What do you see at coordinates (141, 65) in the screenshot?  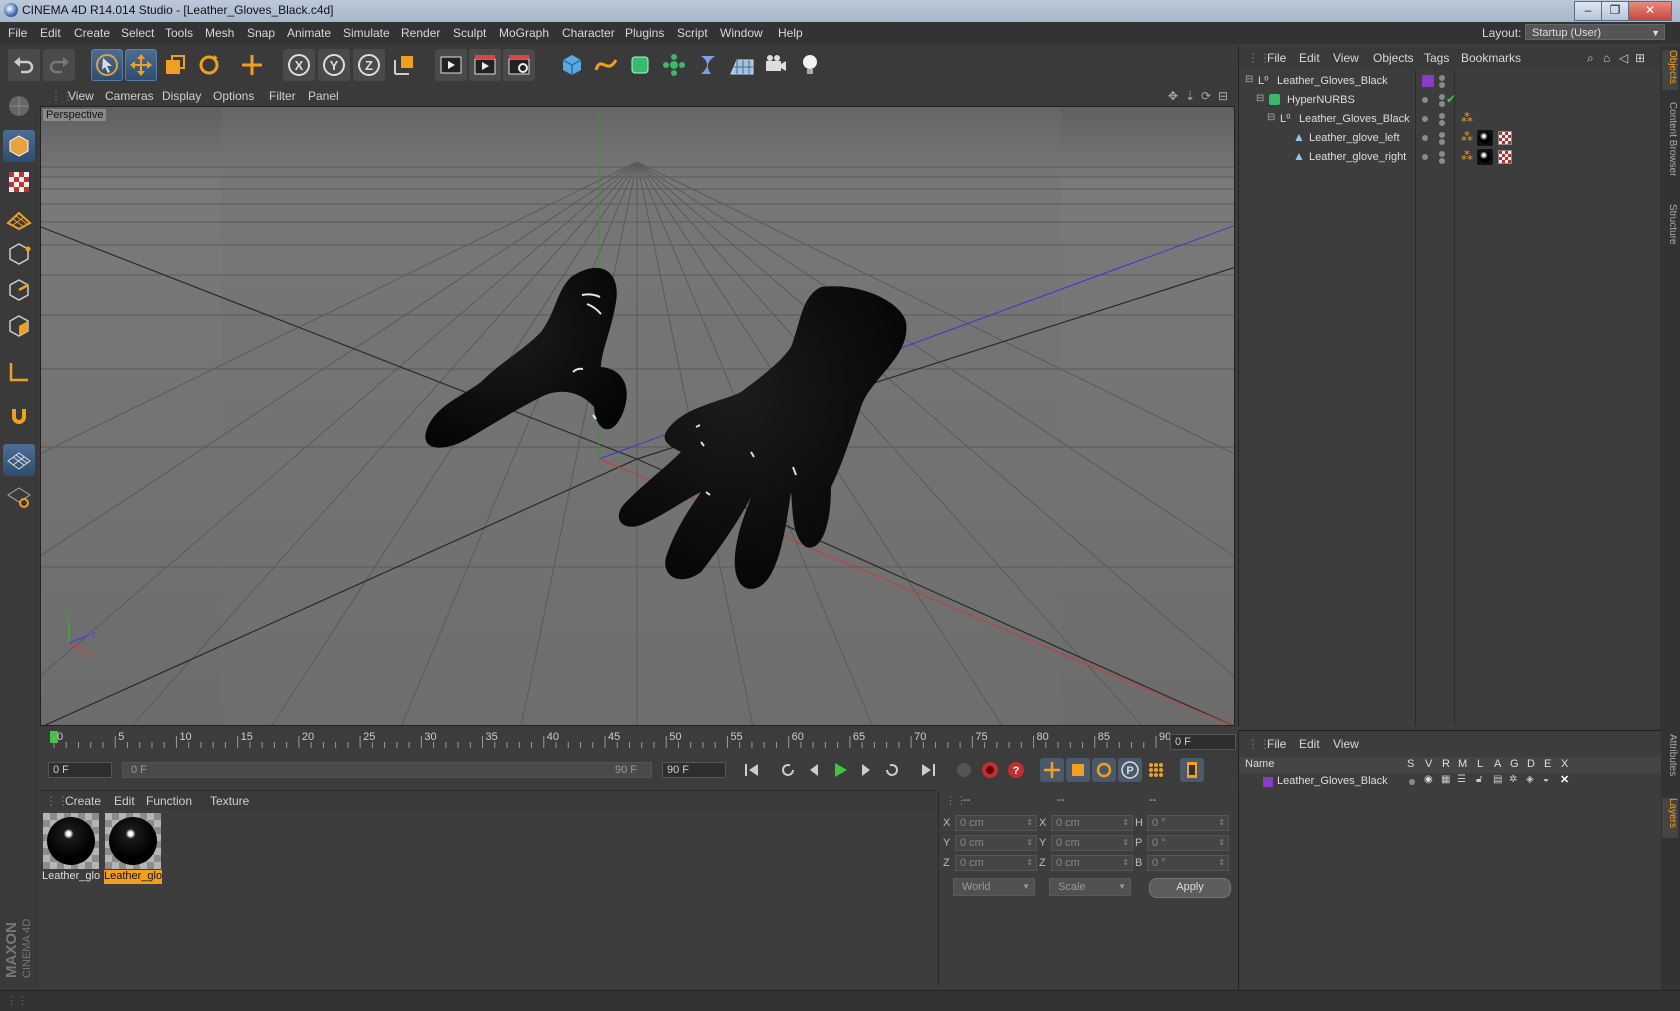 I see `move-tool-button` at bounding box center [141, 65].